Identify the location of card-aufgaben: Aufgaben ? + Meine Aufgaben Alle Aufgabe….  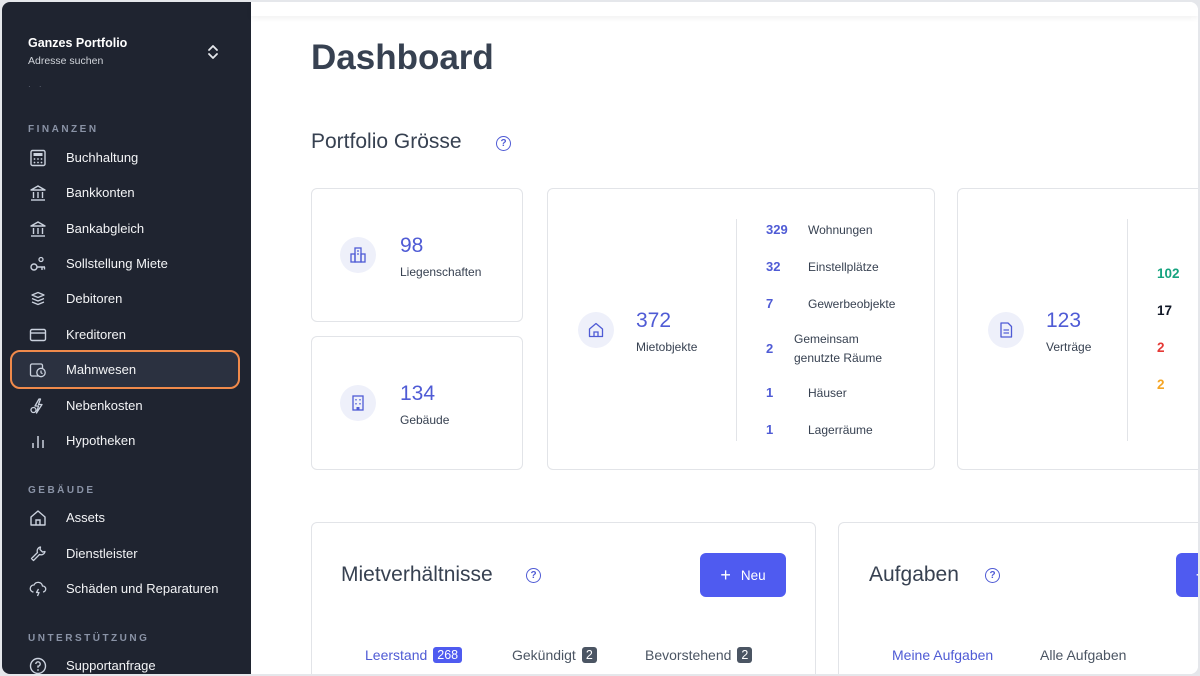
(1018, 598).